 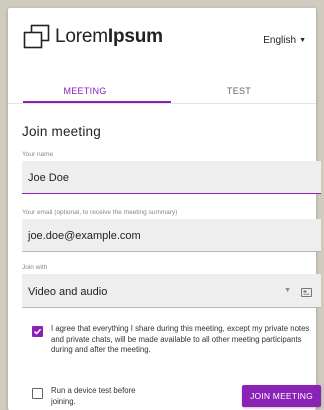 What do you see at coordinates (306, 291) in the screenshot?
I see `camera-settings-icon` at bounding box center [306, 291].